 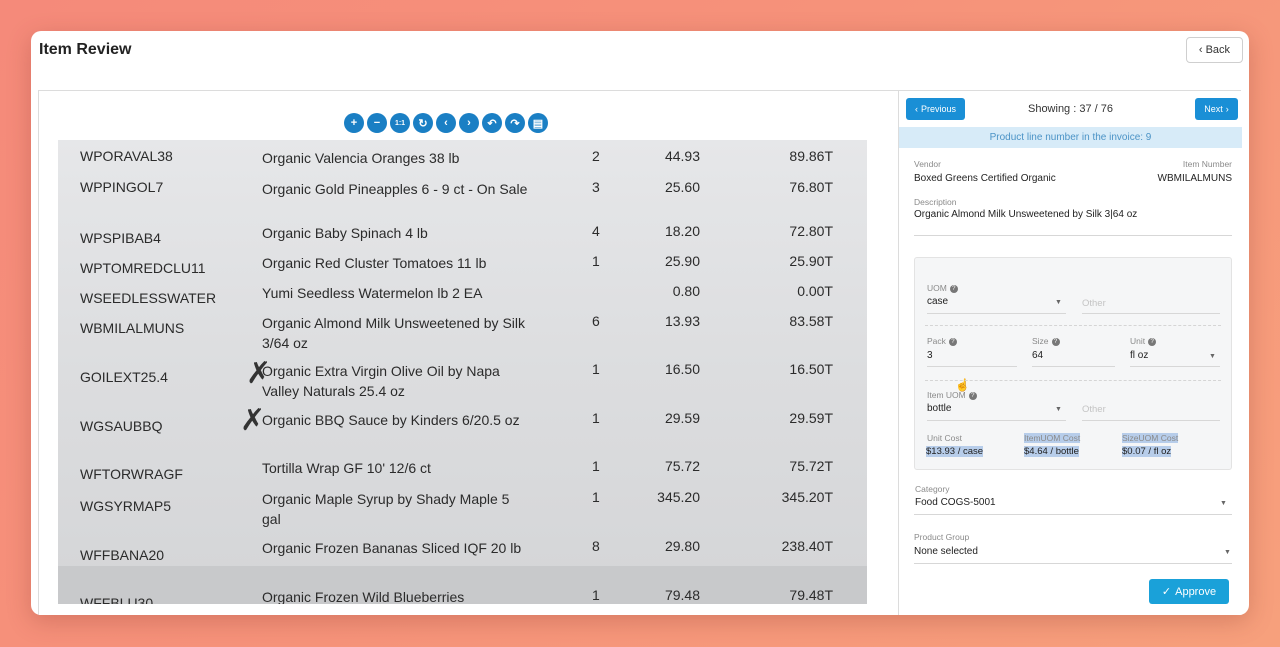 I want to click on approve-button: ✓ Approve, so click(x=1189, y=591).